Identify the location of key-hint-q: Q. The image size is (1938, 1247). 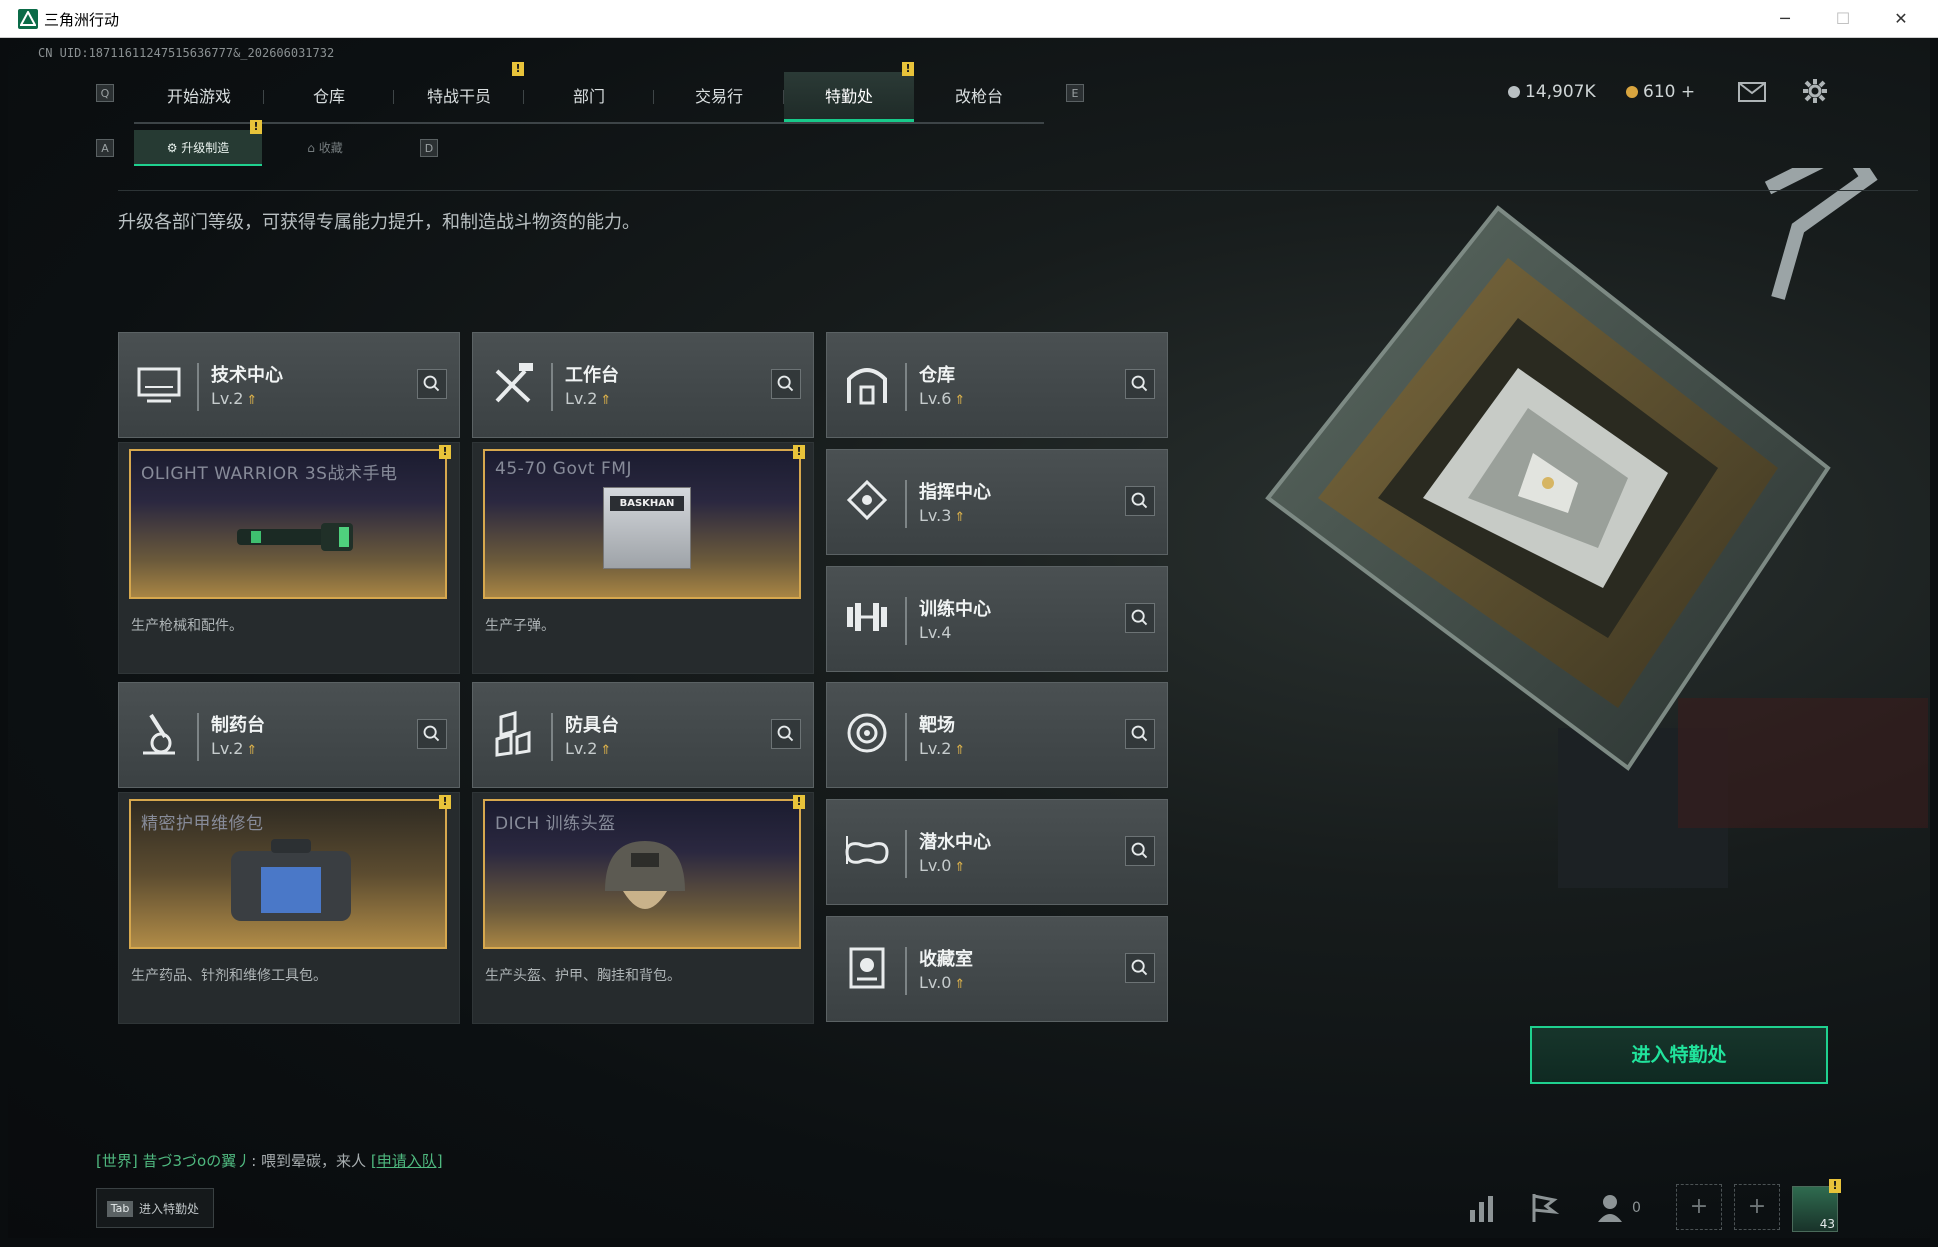
(105, 93).